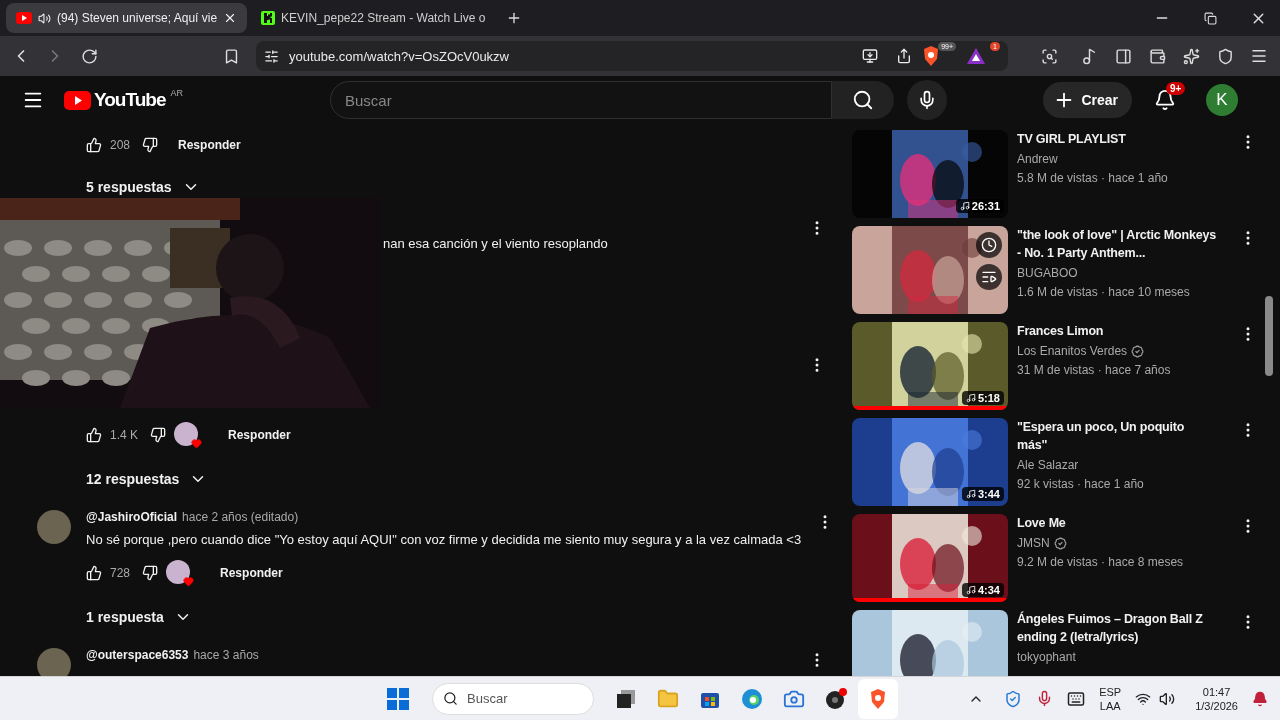  I want to click on like-count: 1.4 K, so click(124, 435).